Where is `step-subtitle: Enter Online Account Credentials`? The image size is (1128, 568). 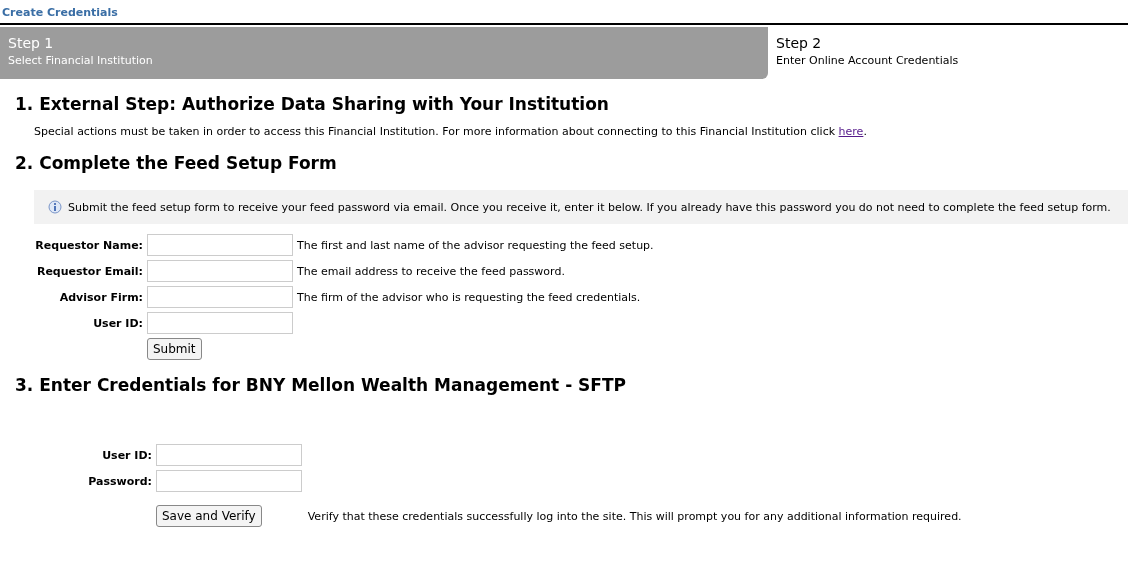
step-subtitle: Enter Online Account Credentials is located at coordinates (867, 60).